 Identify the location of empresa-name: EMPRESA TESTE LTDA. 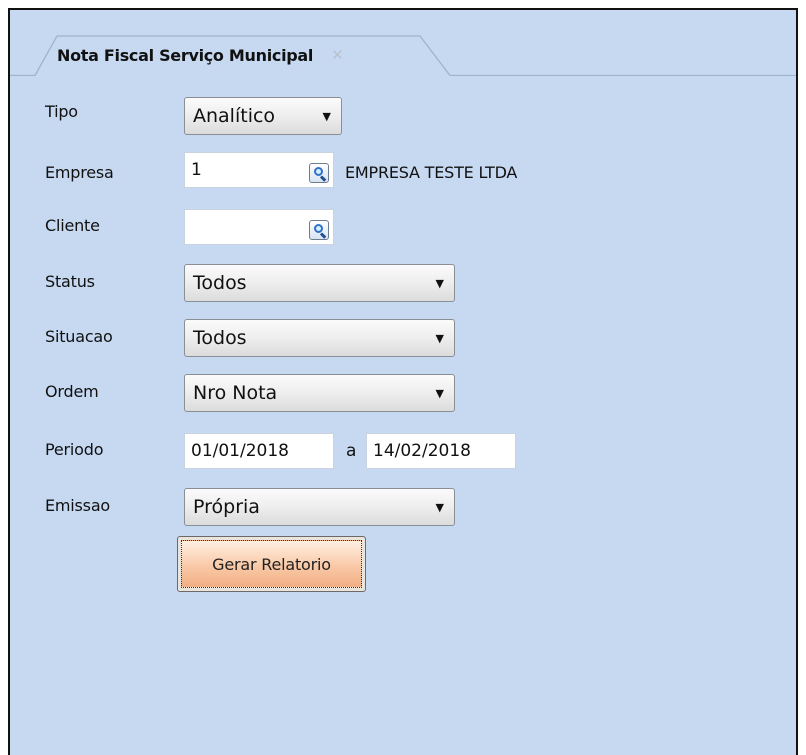
(431, 172).